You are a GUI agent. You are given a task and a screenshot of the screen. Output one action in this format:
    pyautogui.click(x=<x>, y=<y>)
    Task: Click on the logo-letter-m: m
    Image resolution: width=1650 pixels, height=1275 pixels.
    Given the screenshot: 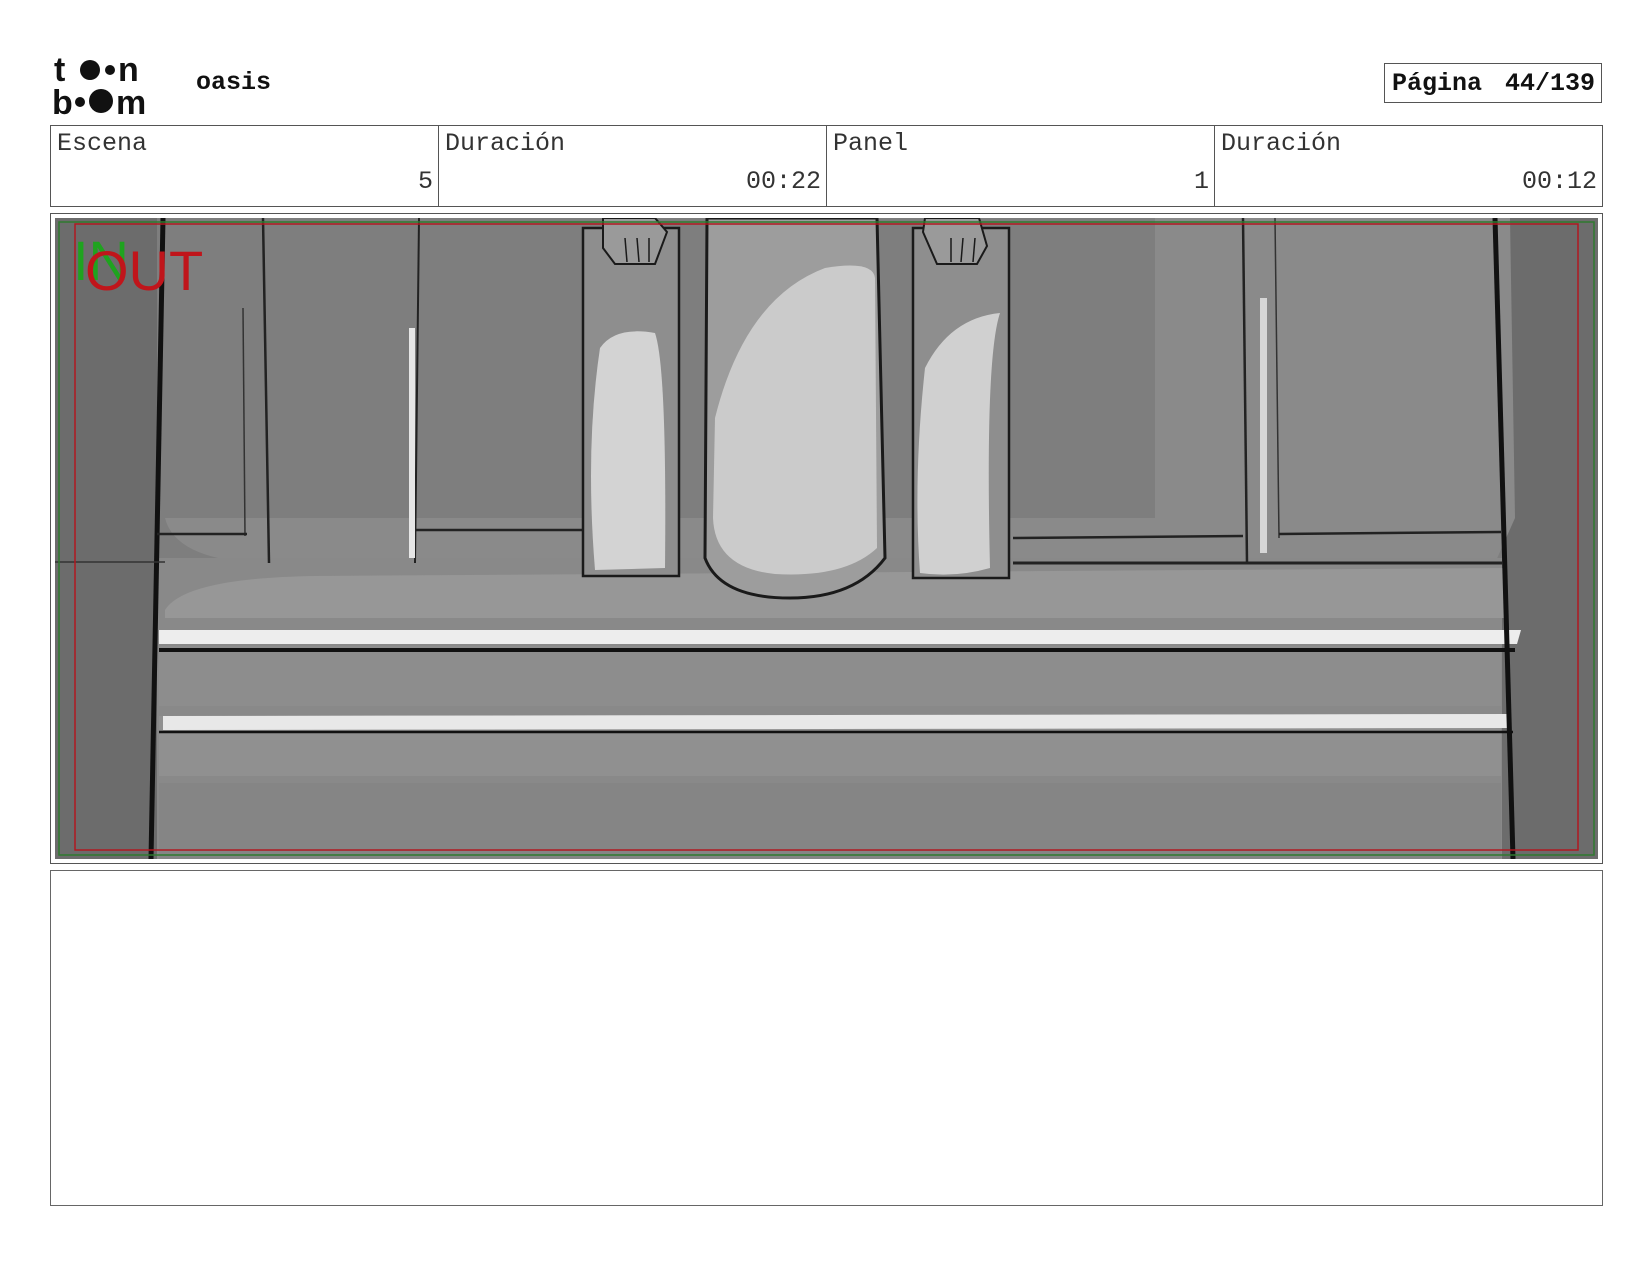 What is the action you would take?
    pyautogui.click(x=131, y=100)
    